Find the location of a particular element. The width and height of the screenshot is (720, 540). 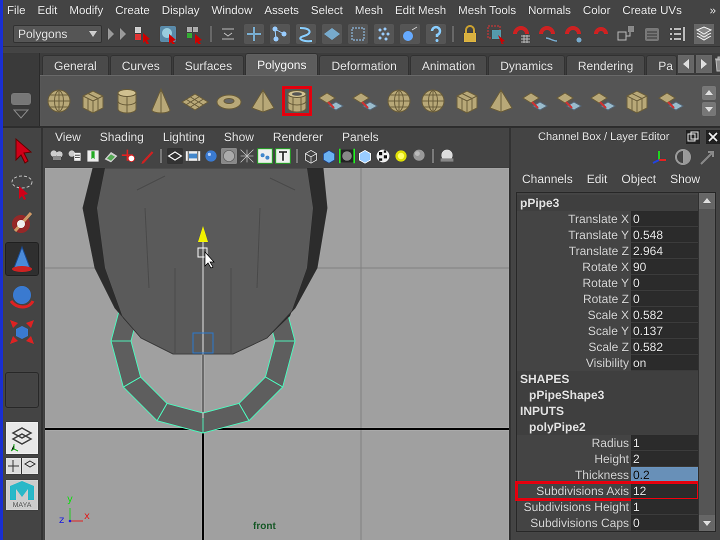

panel-menu: View is located at coordinates (68, 137).